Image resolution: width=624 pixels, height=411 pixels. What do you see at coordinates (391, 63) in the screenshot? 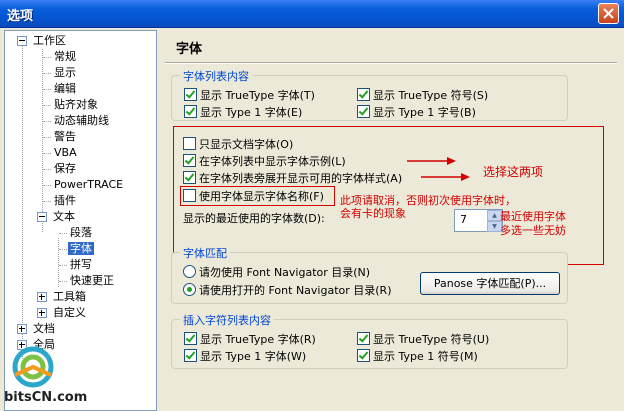
I see `title-divider` at bounding box center [391, 63].